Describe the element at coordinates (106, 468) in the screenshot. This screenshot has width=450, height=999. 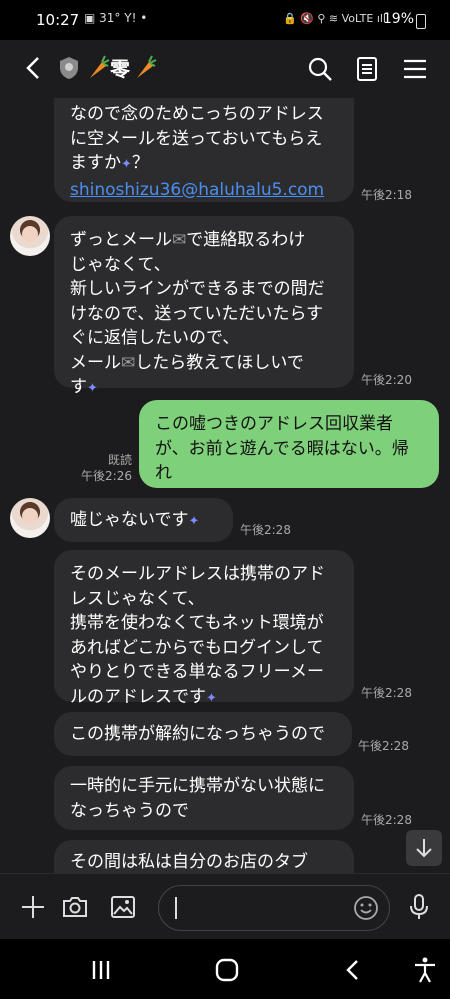
I see `read-receipt: 既読 午後2:26` at that location.